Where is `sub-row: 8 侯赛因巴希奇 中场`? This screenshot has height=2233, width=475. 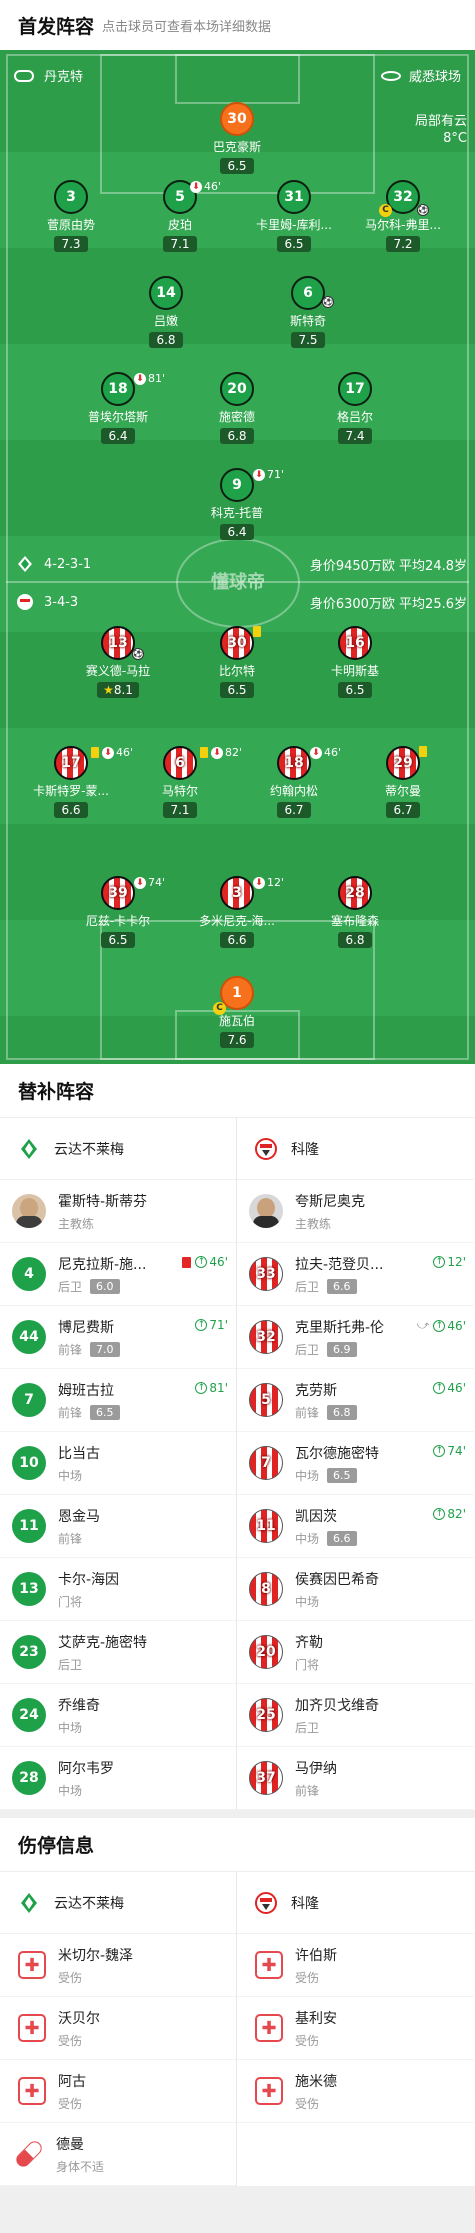 sub-row: 8 侯赛因巴希奇 中场 is located at coordinates (355, 1589).